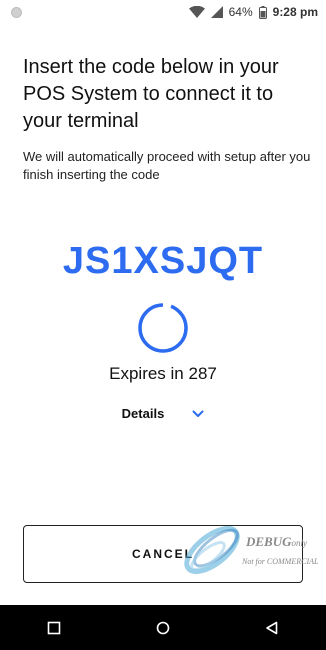  What do you see at coordinates (216, 12) in the screenshot?
I see `signal-icon` at bounding box center [216, 12].